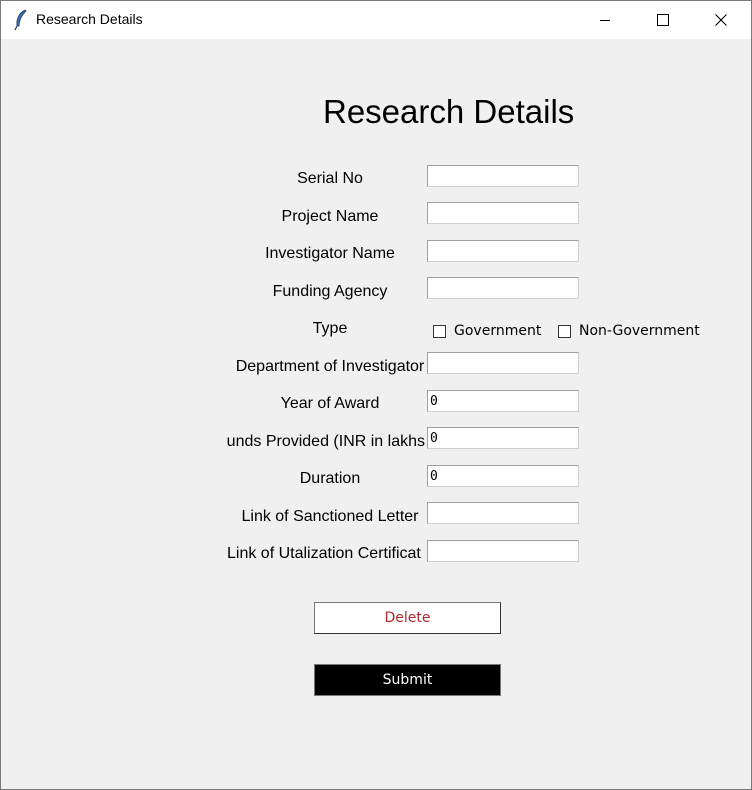 This screenshot has width=752, height=790. I want to click on government-checkbox: Government, so click(487, 331).